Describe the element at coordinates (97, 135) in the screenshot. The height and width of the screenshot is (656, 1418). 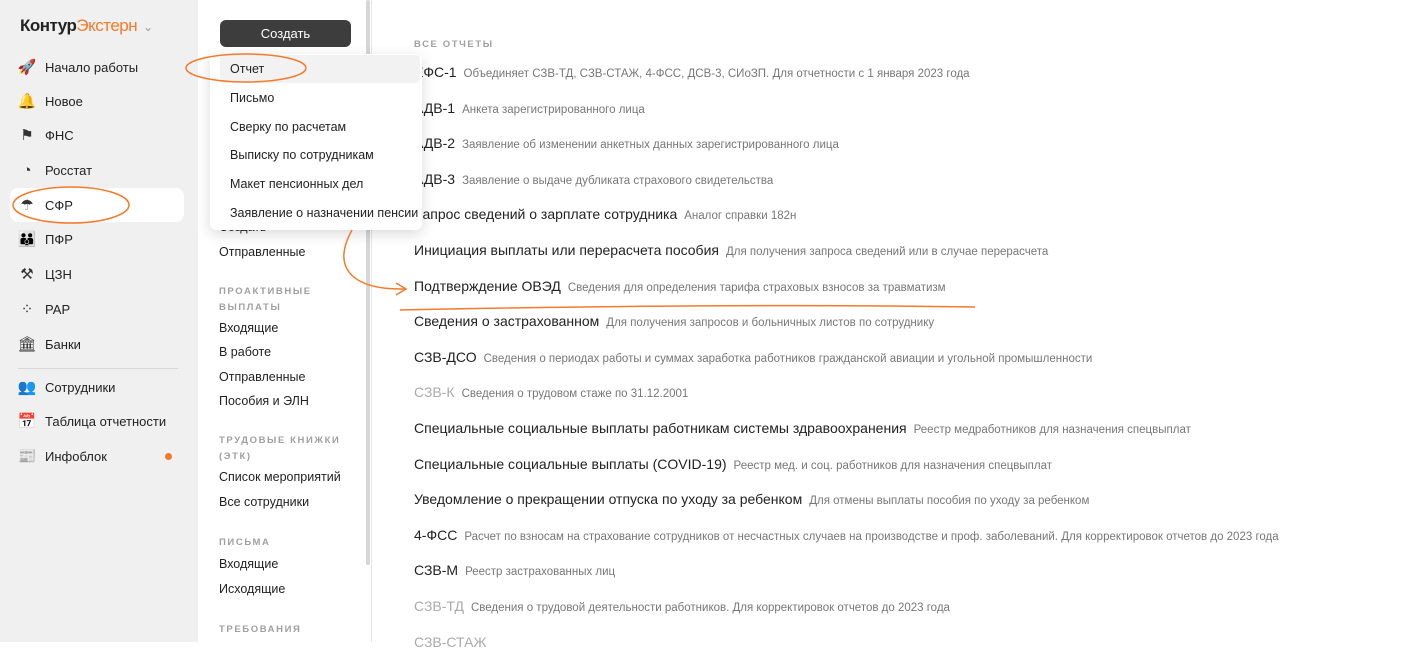
I see `sidebar-item: ⚑ ФНС` at that location.